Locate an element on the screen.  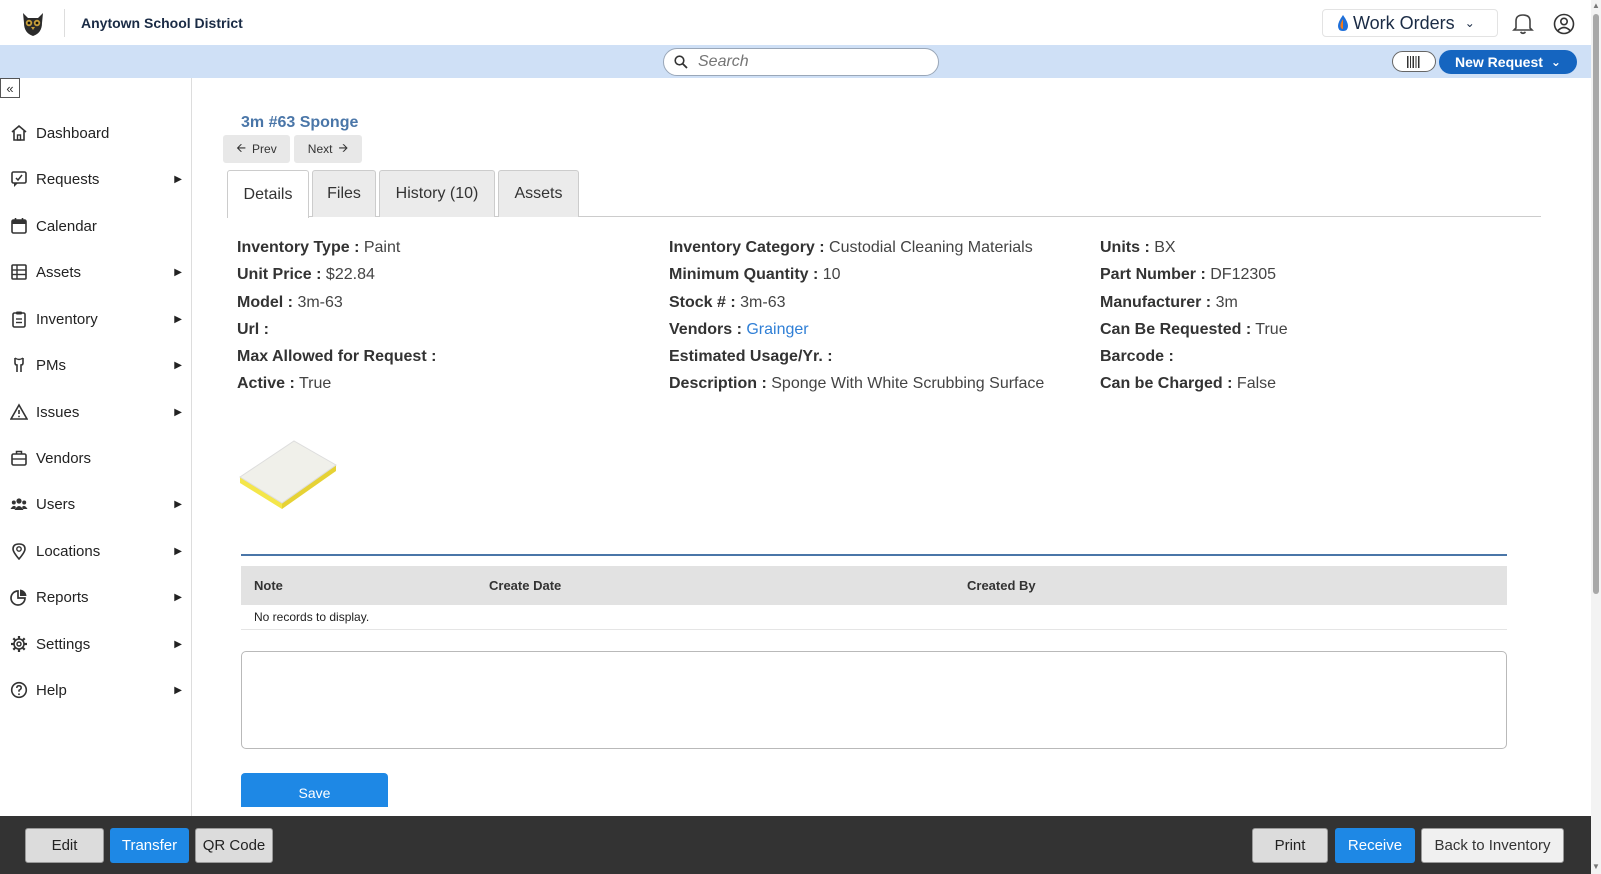
search-input is located at coordinates (808, 62).